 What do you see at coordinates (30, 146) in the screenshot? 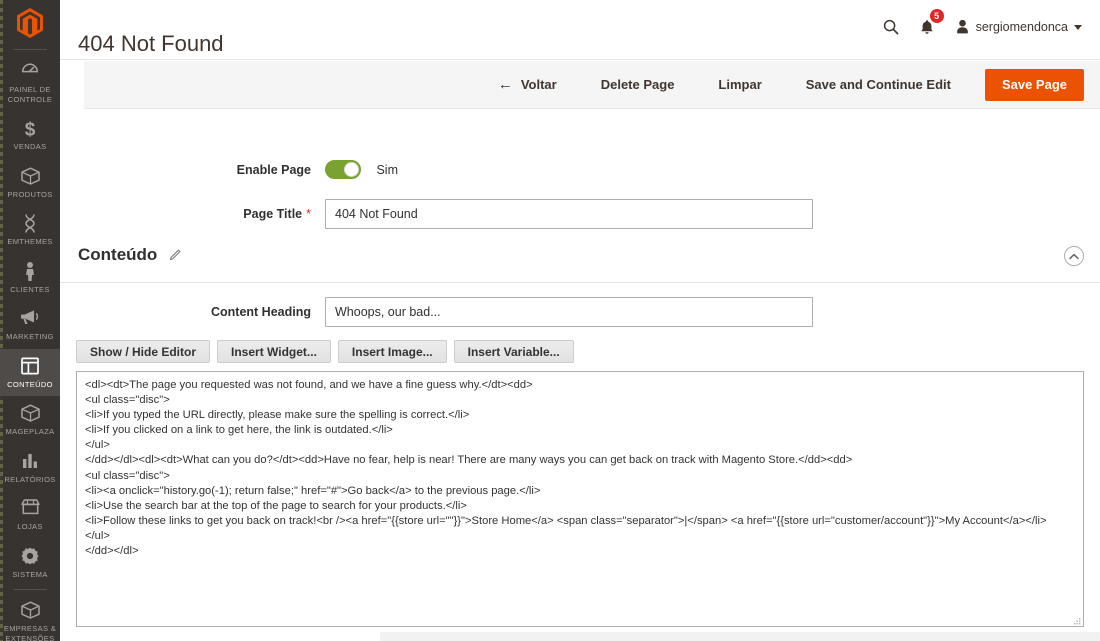
I see `sidebar-item-sales-label: Vendas` at bounding box center [30, 146].